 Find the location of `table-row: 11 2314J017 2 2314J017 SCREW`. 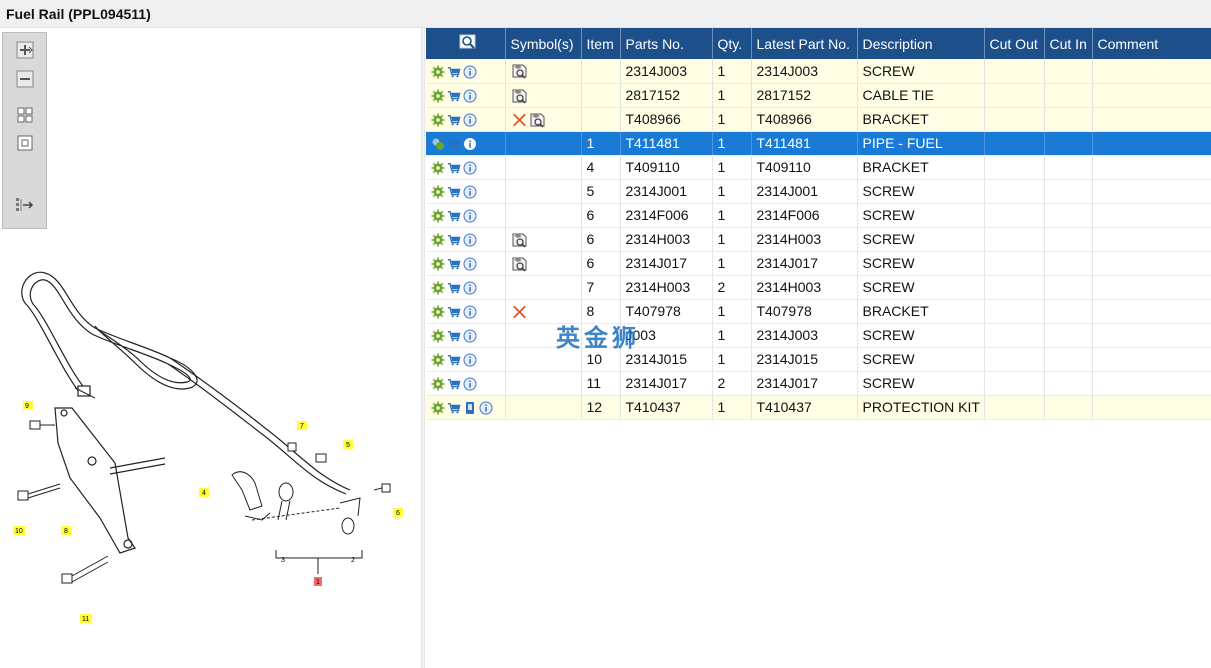

table-row: 11 2314J017 2 2314J017 SCREW is located at coordinates (818, 383).